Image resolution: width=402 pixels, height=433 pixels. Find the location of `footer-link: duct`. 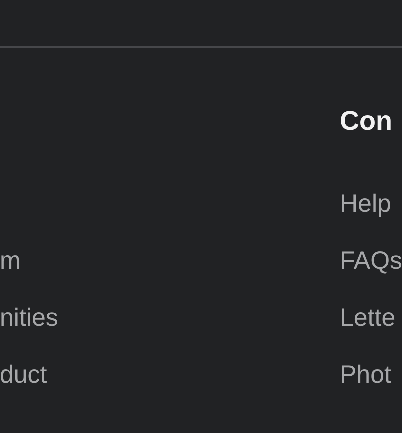

footer-link: duct is located at coordinates (24, 375).